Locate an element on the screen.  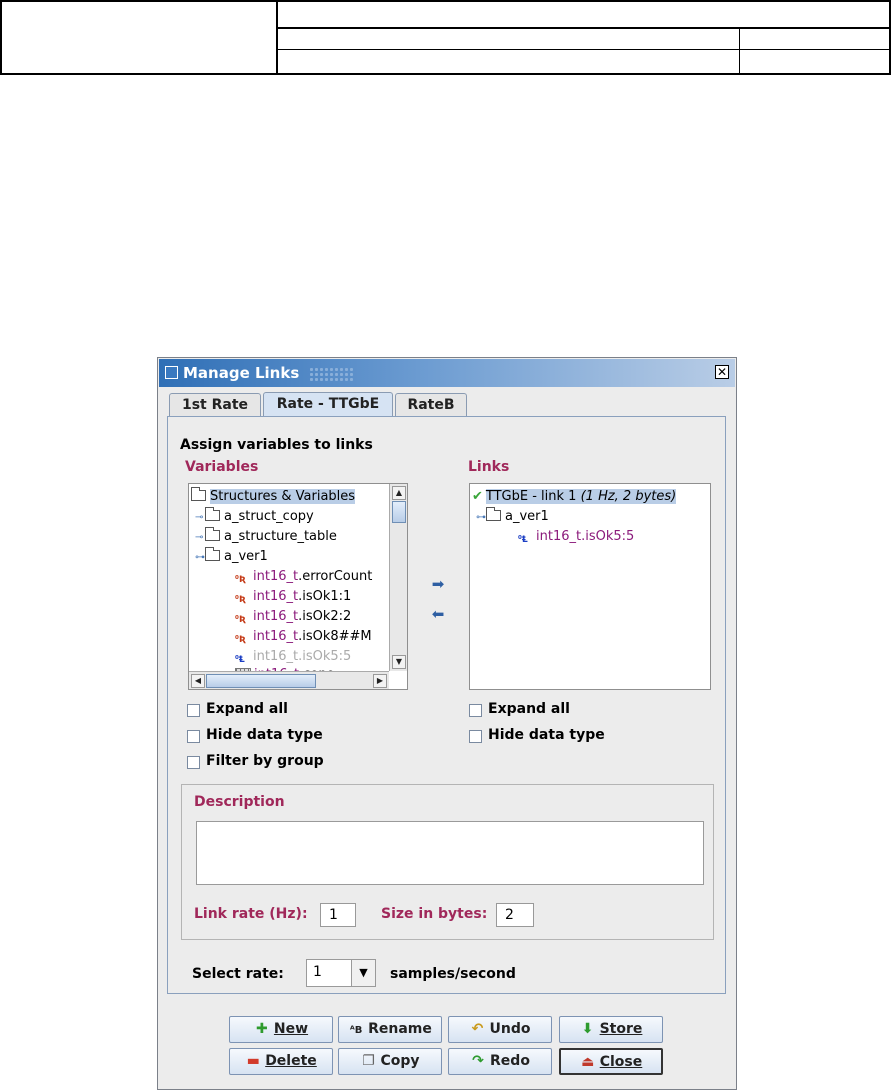
redo-button: ↷ Redo is located at coordinates (500, 1061).